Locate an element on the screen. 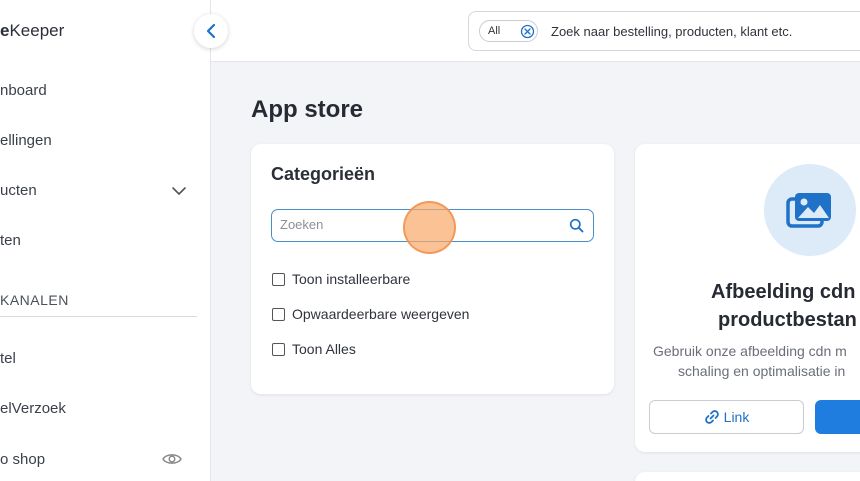 Image resolution: width=860 pixels, height=481 pixels. sidebar-item-channel-2: elVerzoek is located at coordinates (33, 408).